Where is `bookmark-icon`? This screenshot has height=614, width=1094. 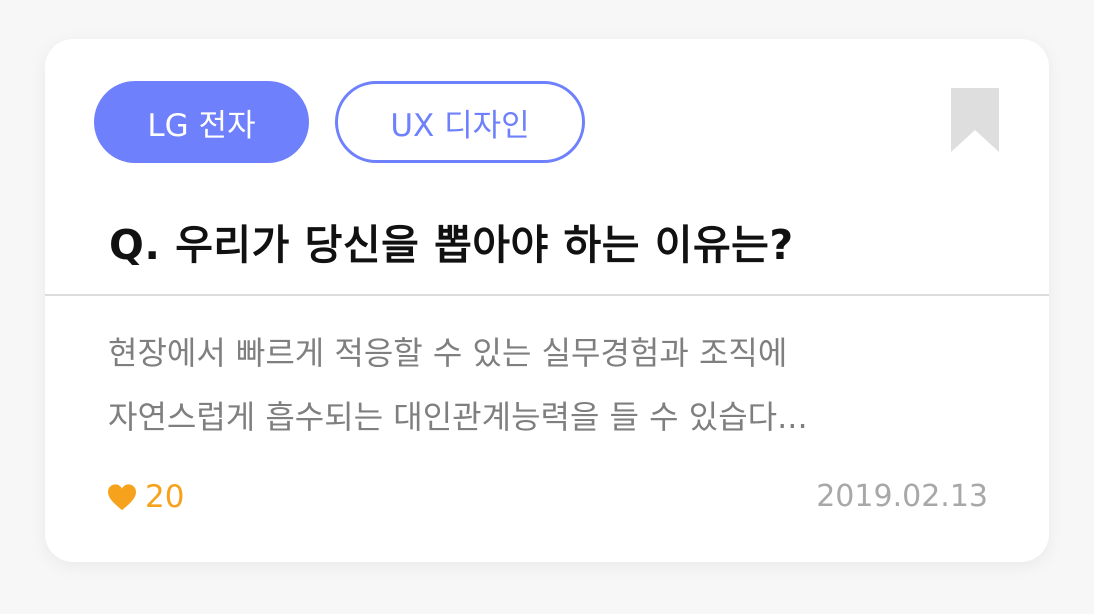 bookmark-icon is located at coordinates (975, 120).